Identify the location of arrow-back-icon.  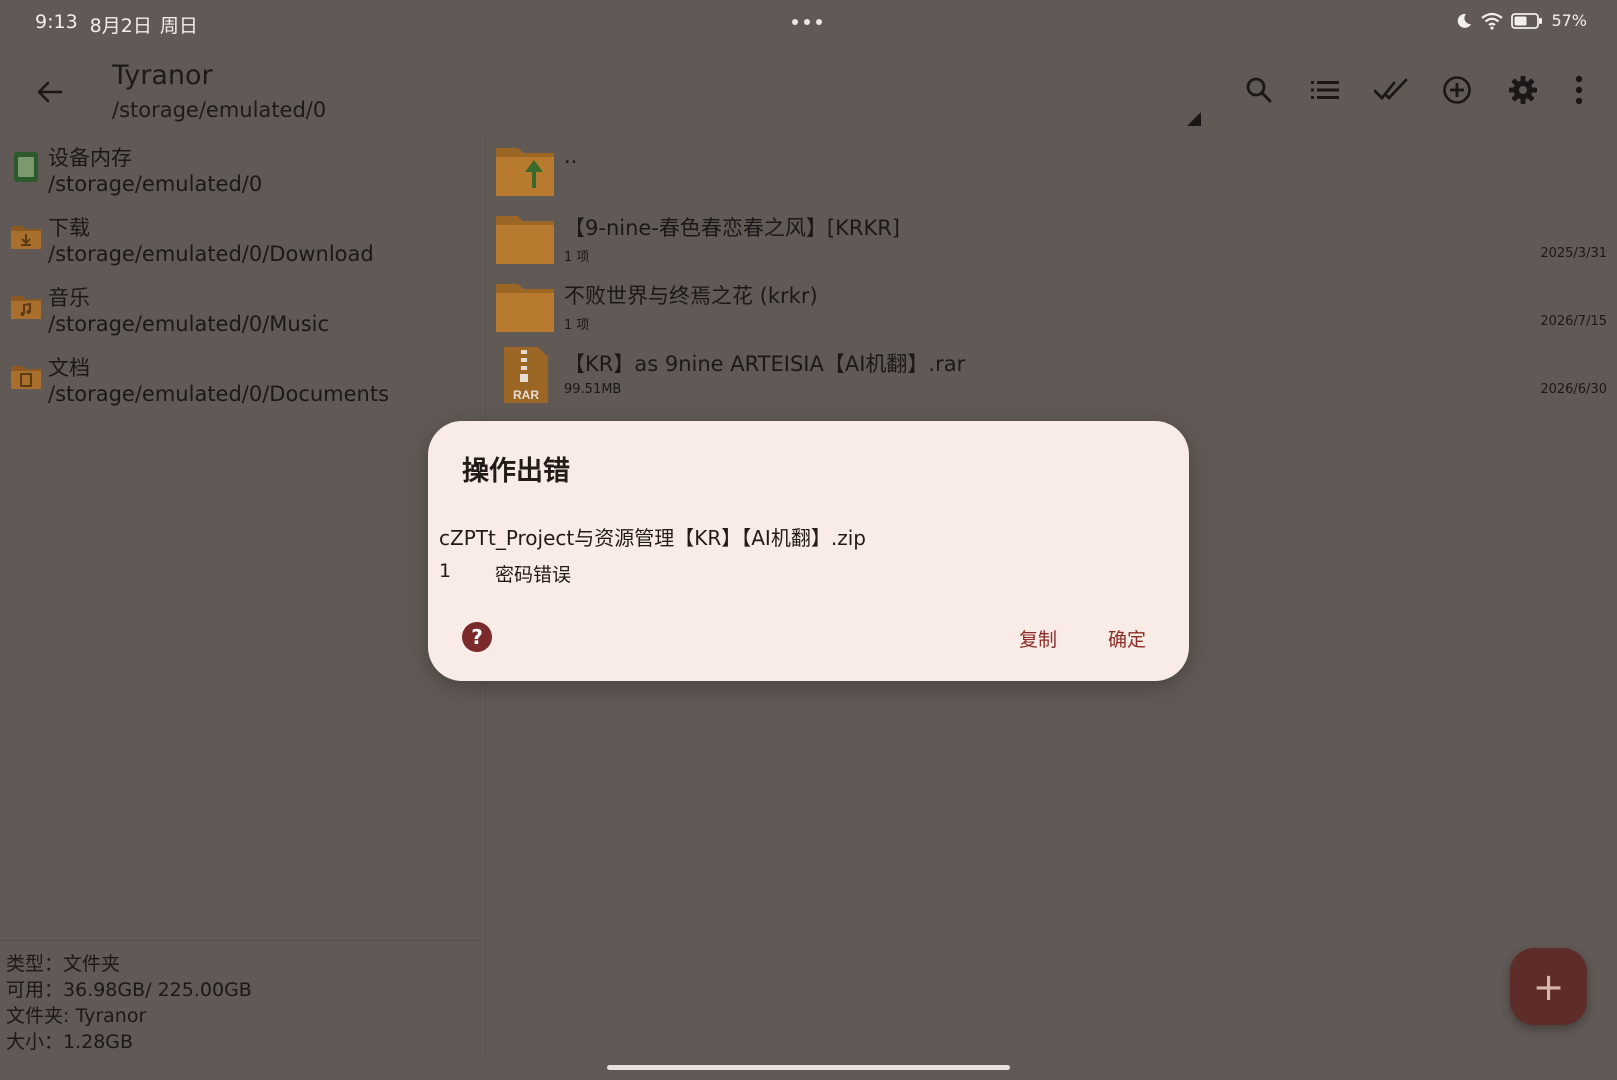
(50, 92).